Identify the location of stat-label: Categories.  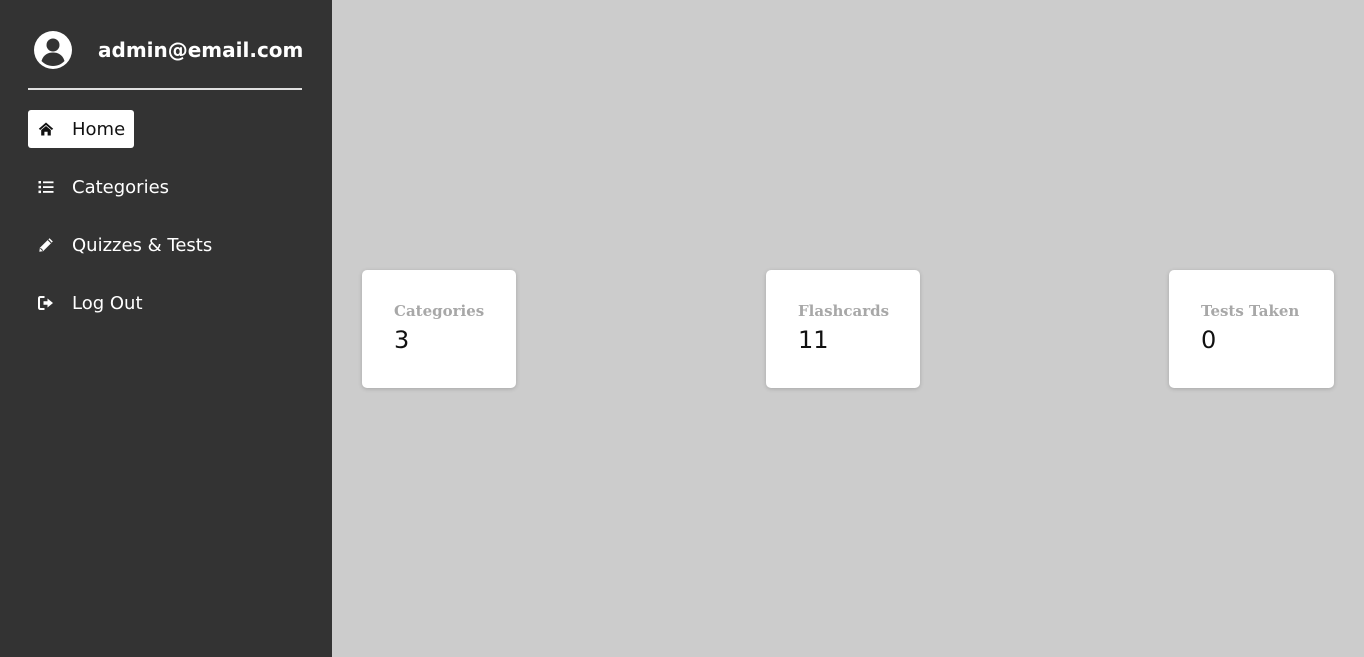
(439, 311).